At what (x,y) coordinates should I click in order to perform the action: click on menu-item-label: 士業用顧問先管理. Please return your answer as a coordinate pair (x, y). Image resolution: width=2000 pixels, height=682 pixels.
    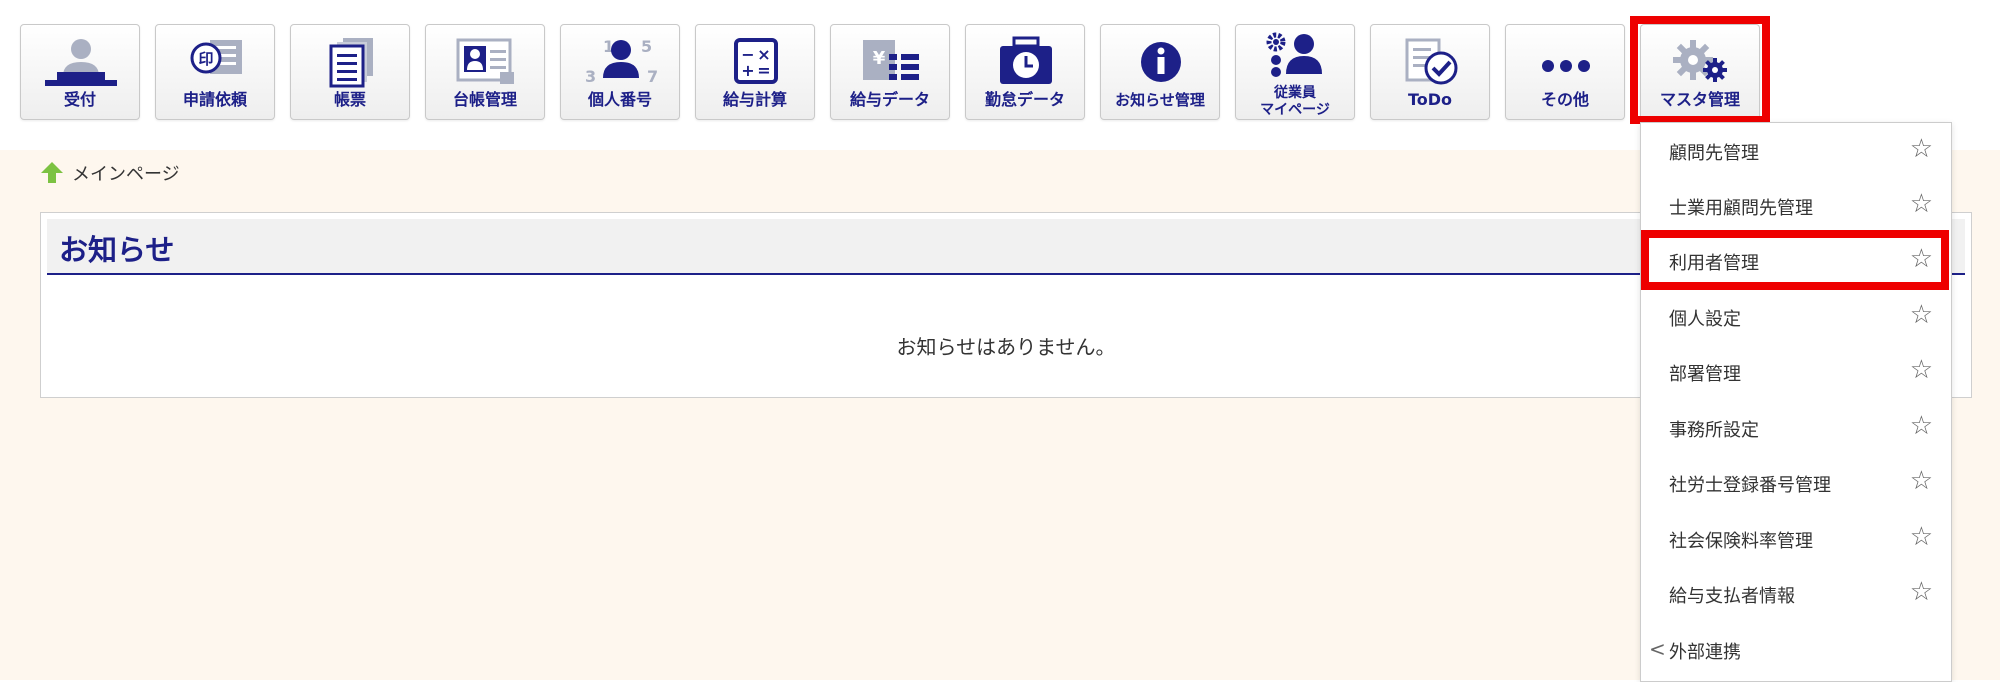
    Looking at the image, I should click on (1741, 208).